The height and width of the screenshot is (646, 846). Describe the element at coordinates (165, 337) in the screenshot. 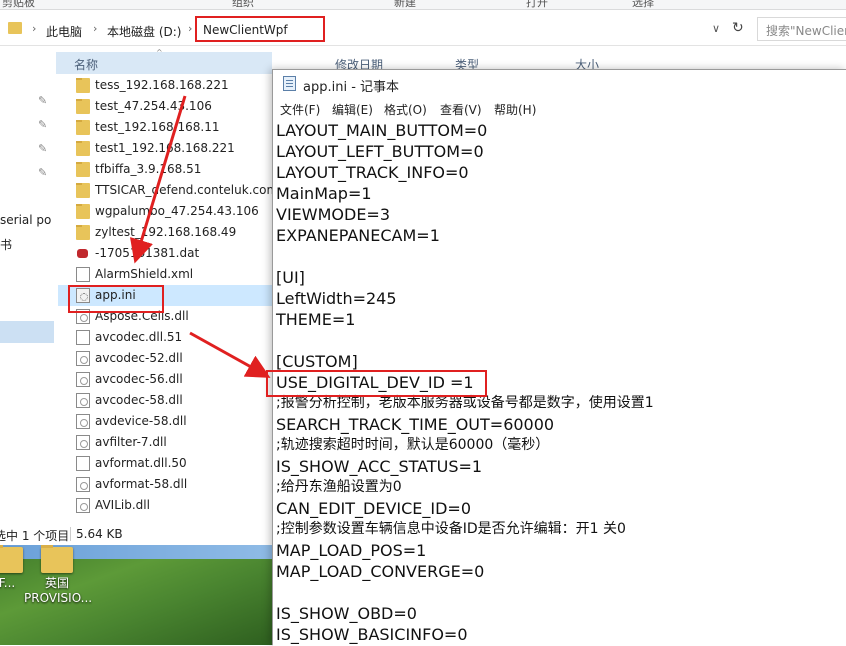

I see `file-row: avcodec.dll.51` at that location.